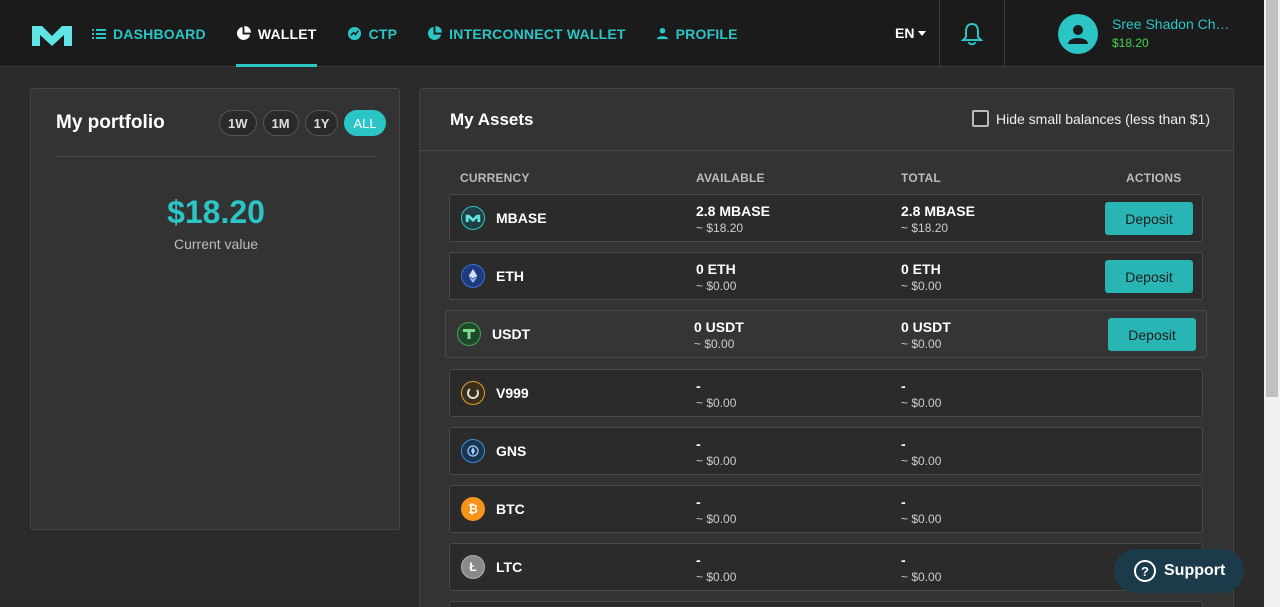  What do you see at coordinates (473, 567) in the screenshot?
I see `ltc-coin-icon: Ł` at bounding box center [473, 567].